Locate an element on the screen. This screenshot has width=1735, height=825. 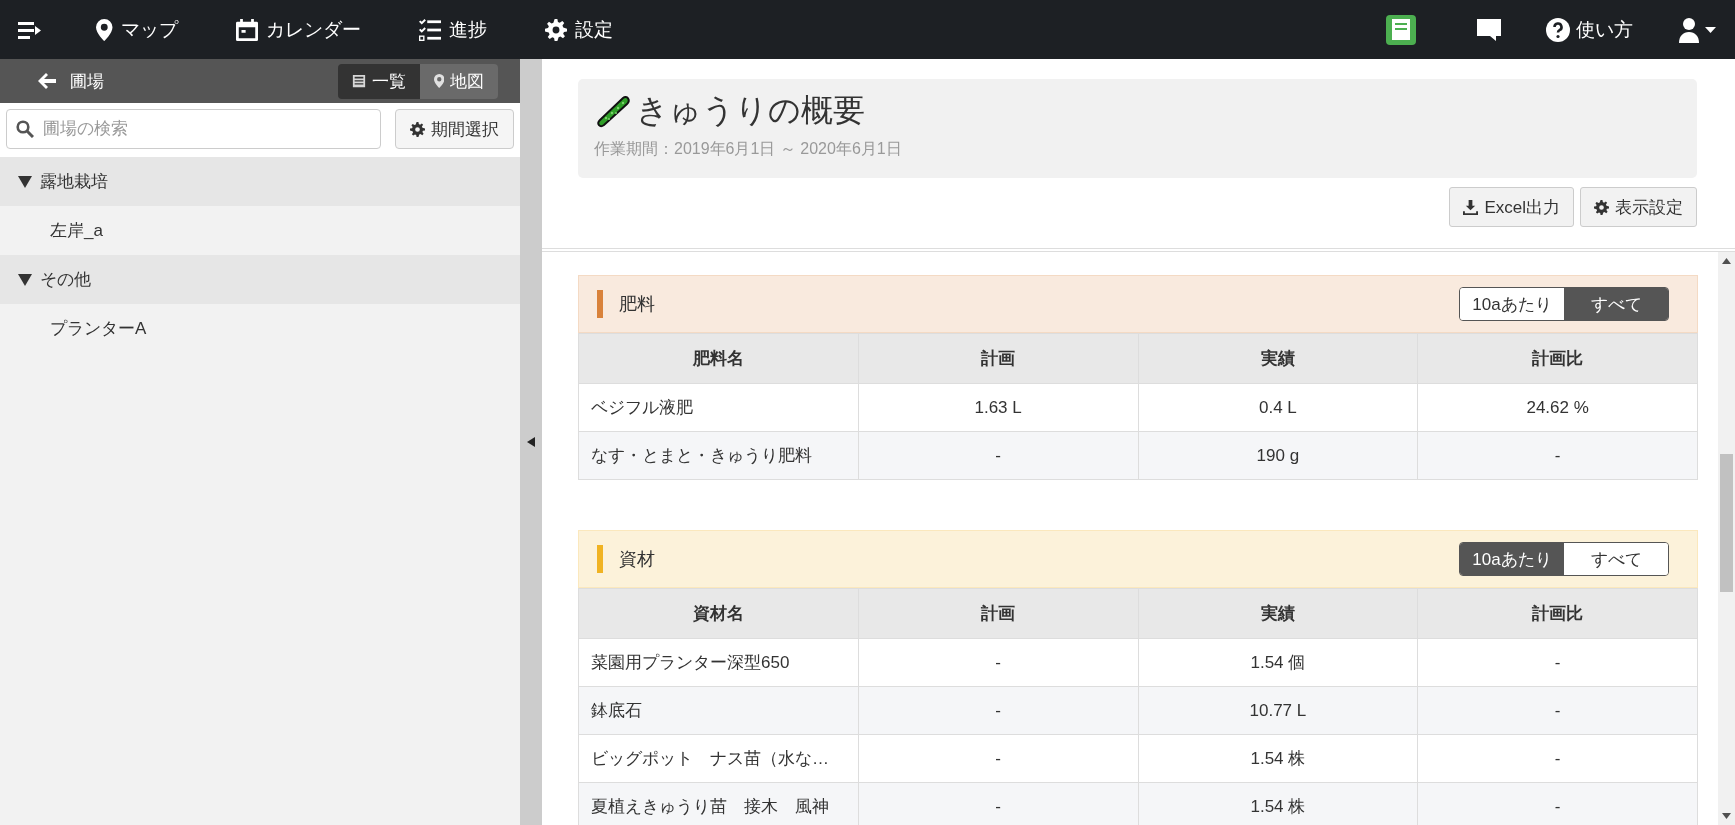
sidebar-title: 圃場 is located at coordinates (87, 81).